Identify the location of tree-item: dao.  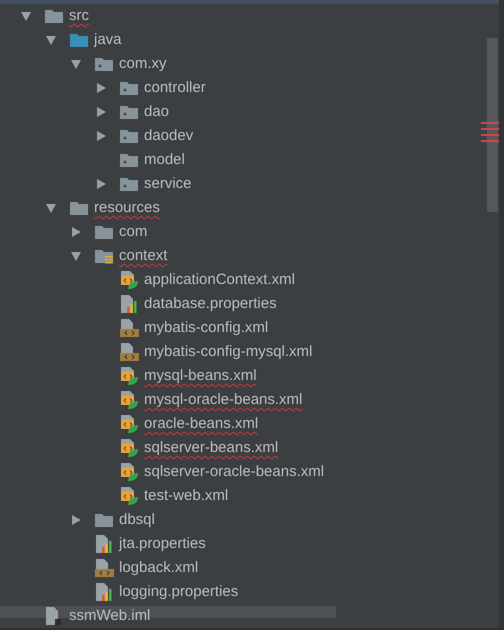
(242, 112).